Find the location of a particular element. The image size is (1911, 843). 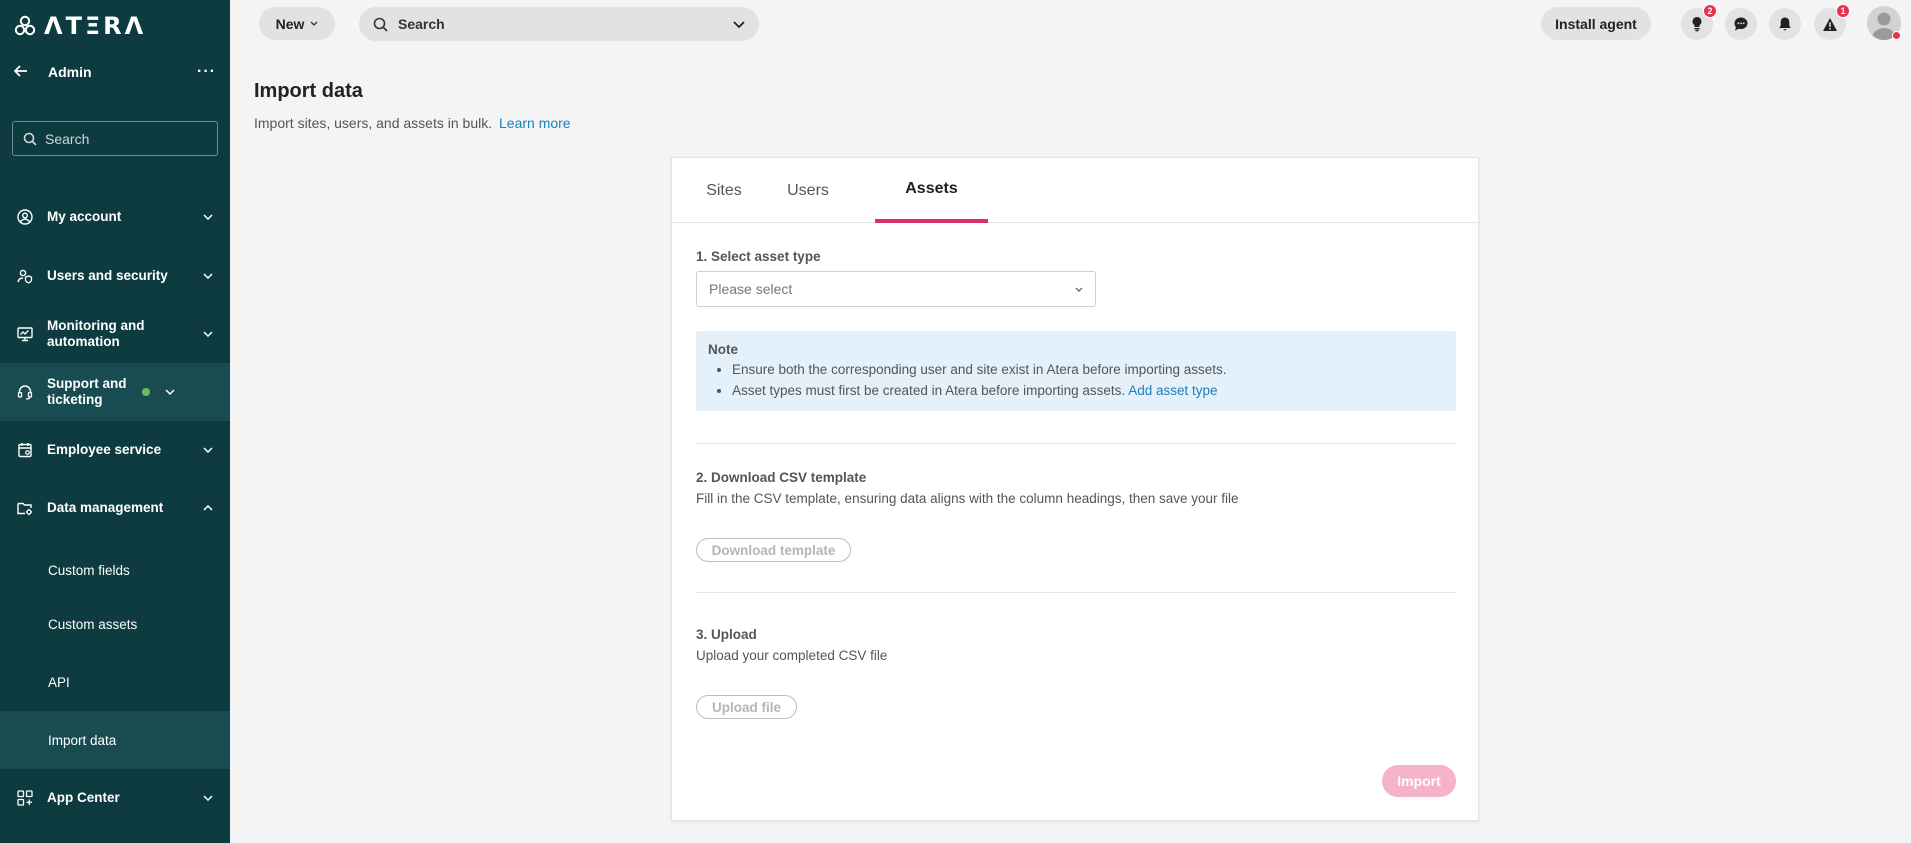

step3-description: Upload your completed CSV file is located at coordinates (792, 655).